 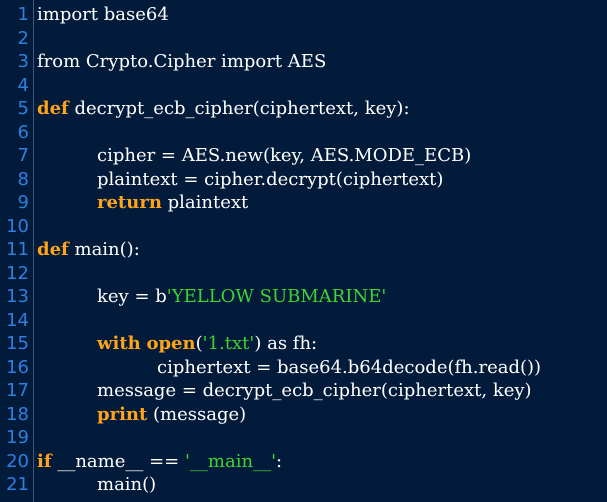 I want to click on line-source: cipher = AES.new(key, AES.MODE_ECB), so click(x=284, y=156).